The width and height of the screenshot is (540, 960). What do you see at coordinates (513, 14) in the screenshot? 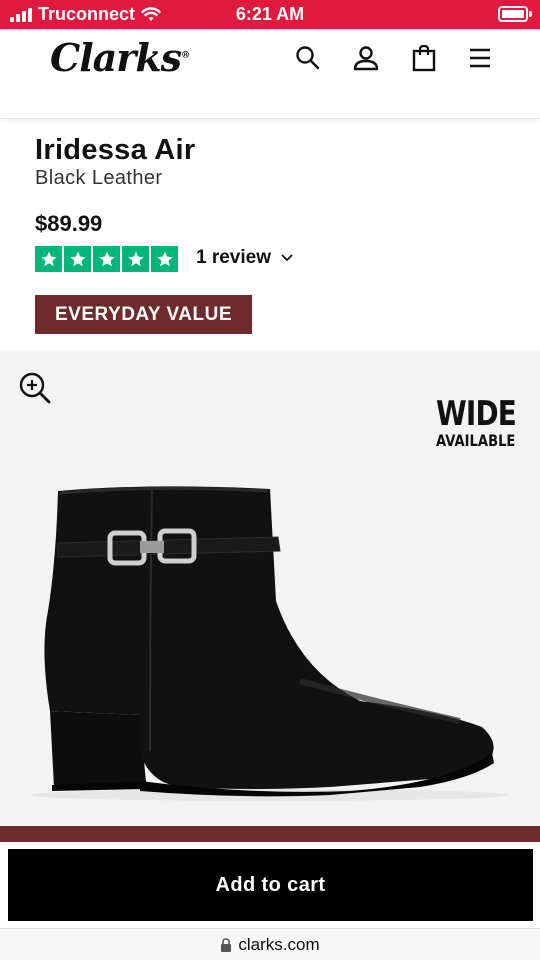
I see `battery-icon` at bounding box center [513, 14].